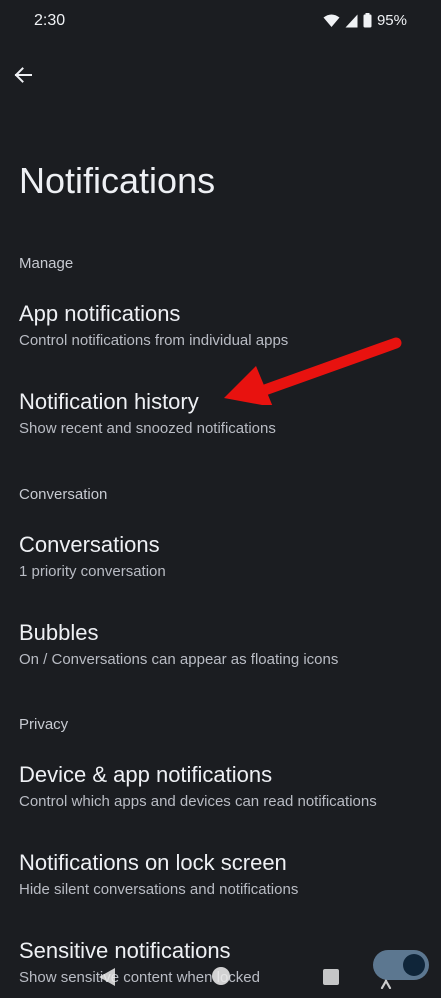 The height and width of the screenshot is (998, 441). Describe the element at coordinates (50, 20) in the screenshot. I see `status-time: 2:30` at that location.